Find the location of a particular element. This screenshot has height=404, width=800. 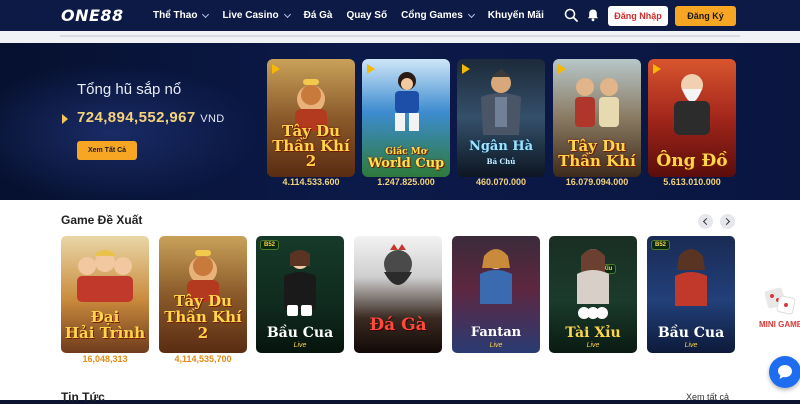

jackpot-game-card: Giấc Mơ World Cup is located at coordinates (406, 118).